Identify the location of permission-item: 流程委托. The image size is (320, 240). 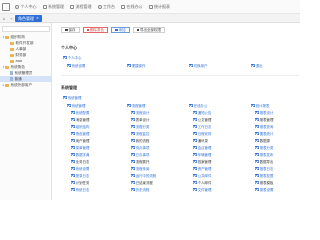
(140, 161).